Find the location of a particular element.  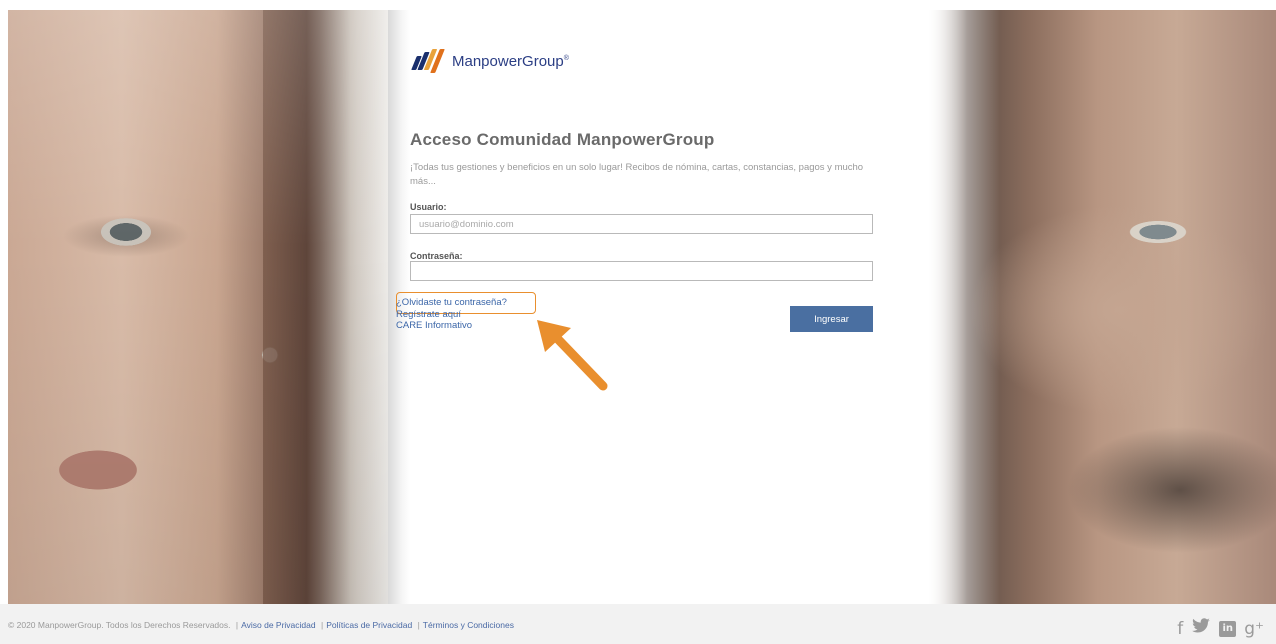

google-plus-icon: g⁺ is located at coordinates (1254, 629).